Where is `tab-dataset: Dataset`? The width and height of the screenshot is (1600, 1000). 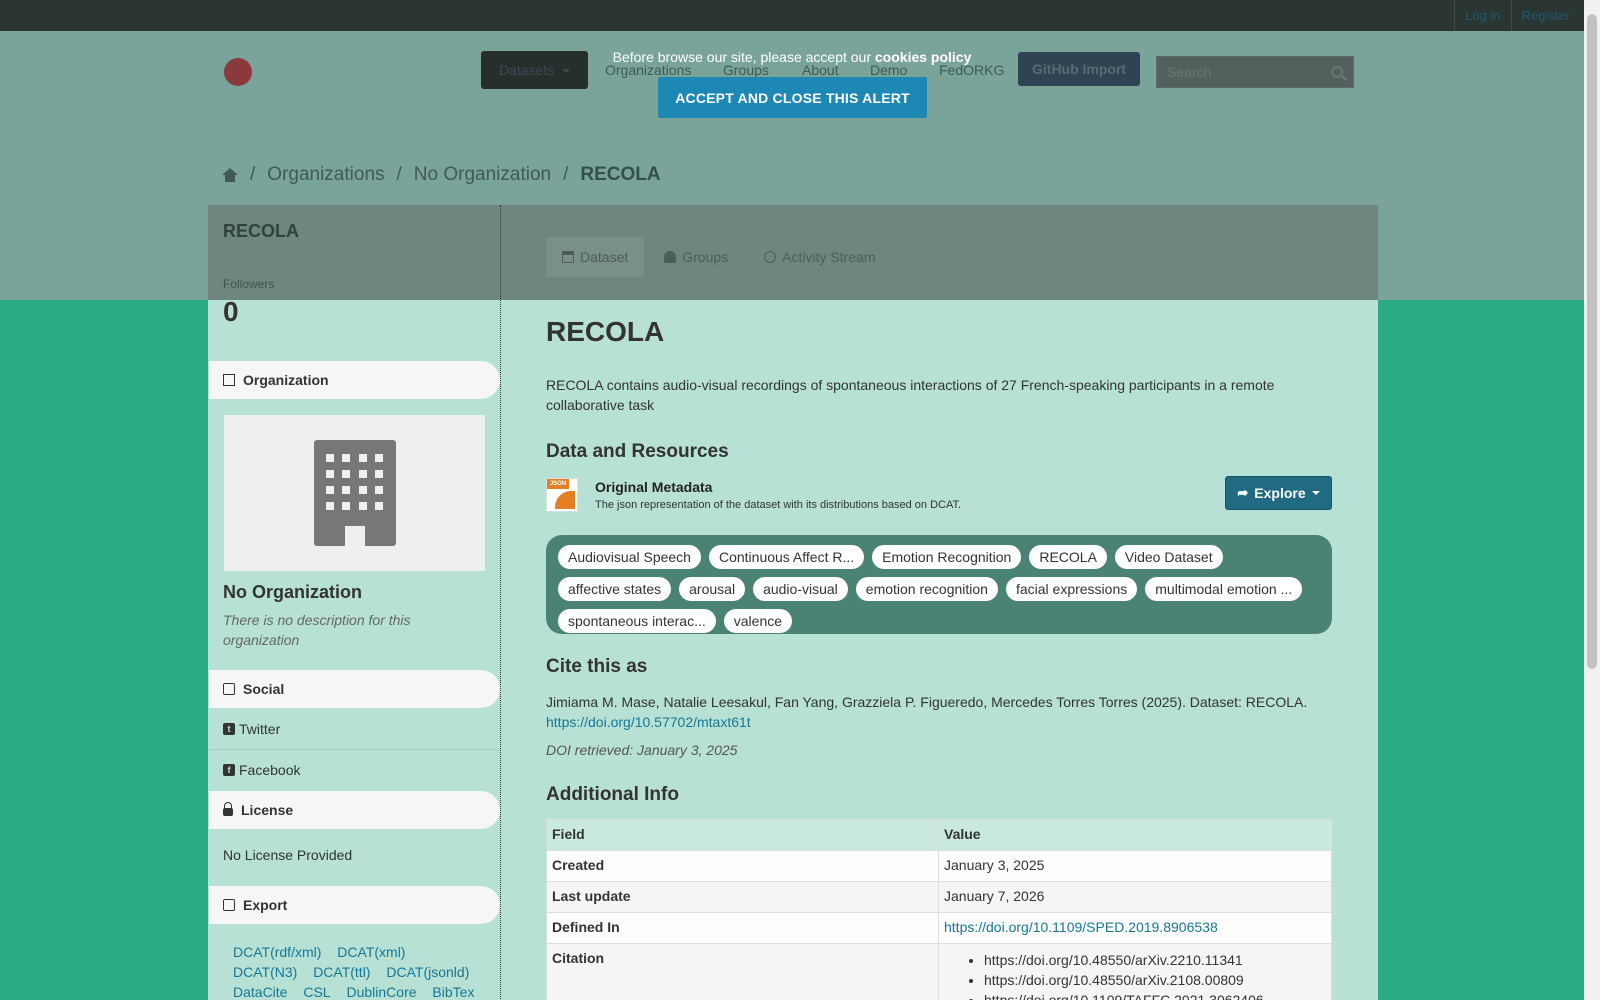
tab-dataset: Dataset is located at coordinates (595, 257).